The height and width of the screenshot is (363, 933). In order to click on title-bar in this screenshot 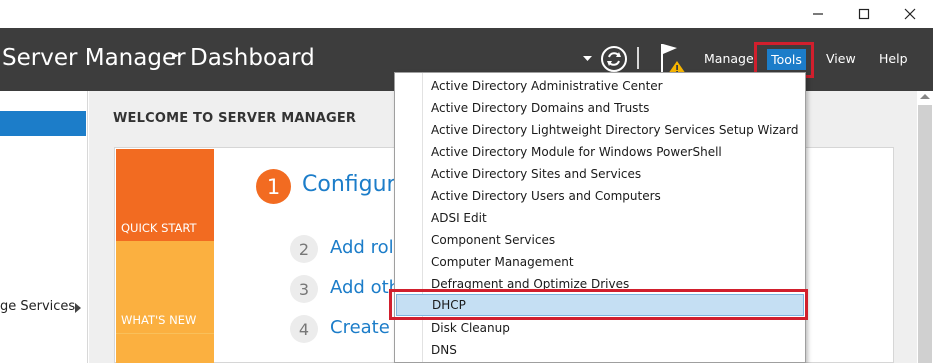, I will do `click(466, 14)`.